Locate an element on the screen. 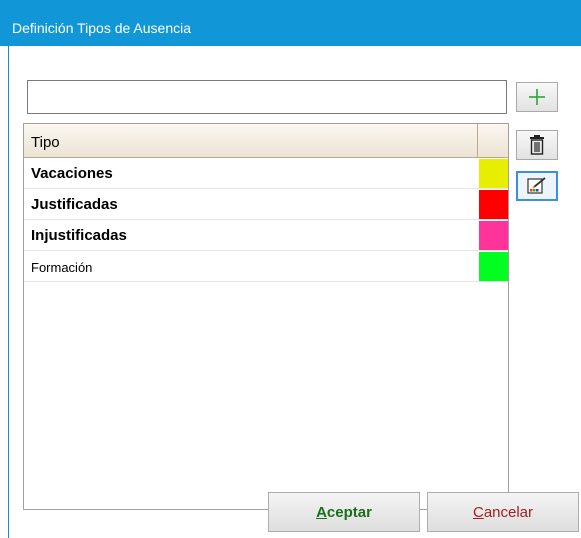 This screenshot has width=581, height=538. edit-button is located at coordinates (537, 186).